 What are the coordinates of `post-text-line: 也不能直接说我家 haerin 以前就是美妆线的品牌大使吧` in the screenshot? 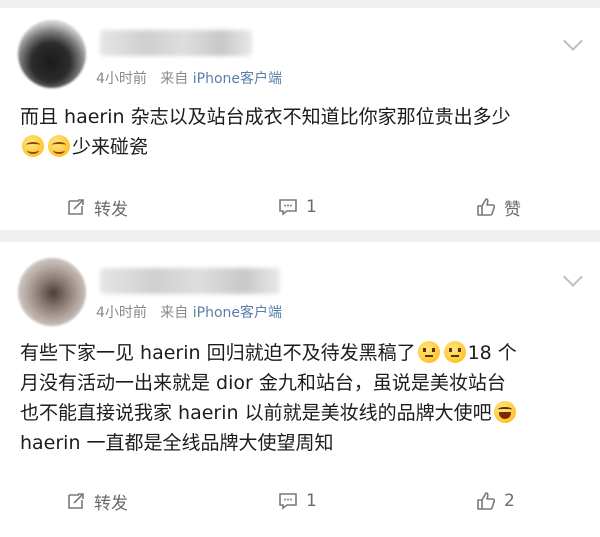 It's located at (300, 413).